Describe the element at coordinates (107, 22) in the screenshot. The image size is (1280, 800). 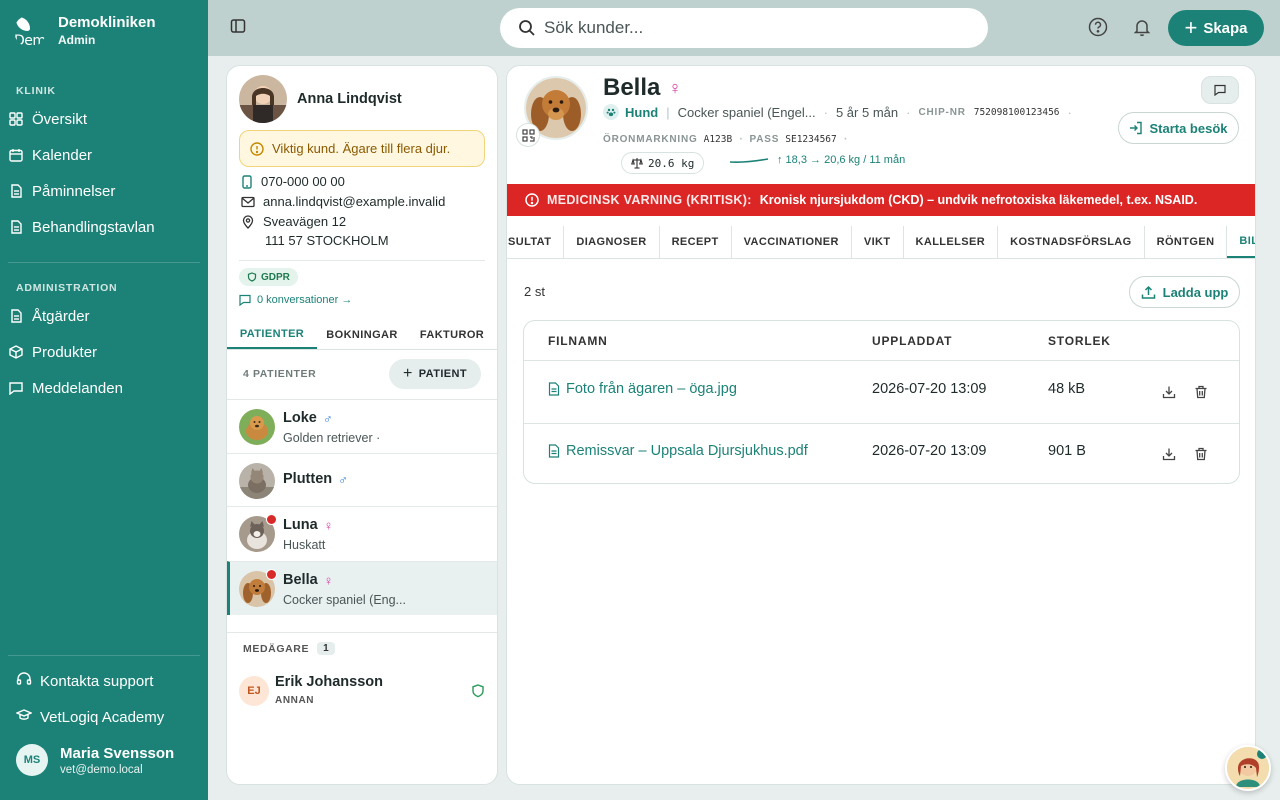
I see `clinic-name: Demokliniken` at that location.